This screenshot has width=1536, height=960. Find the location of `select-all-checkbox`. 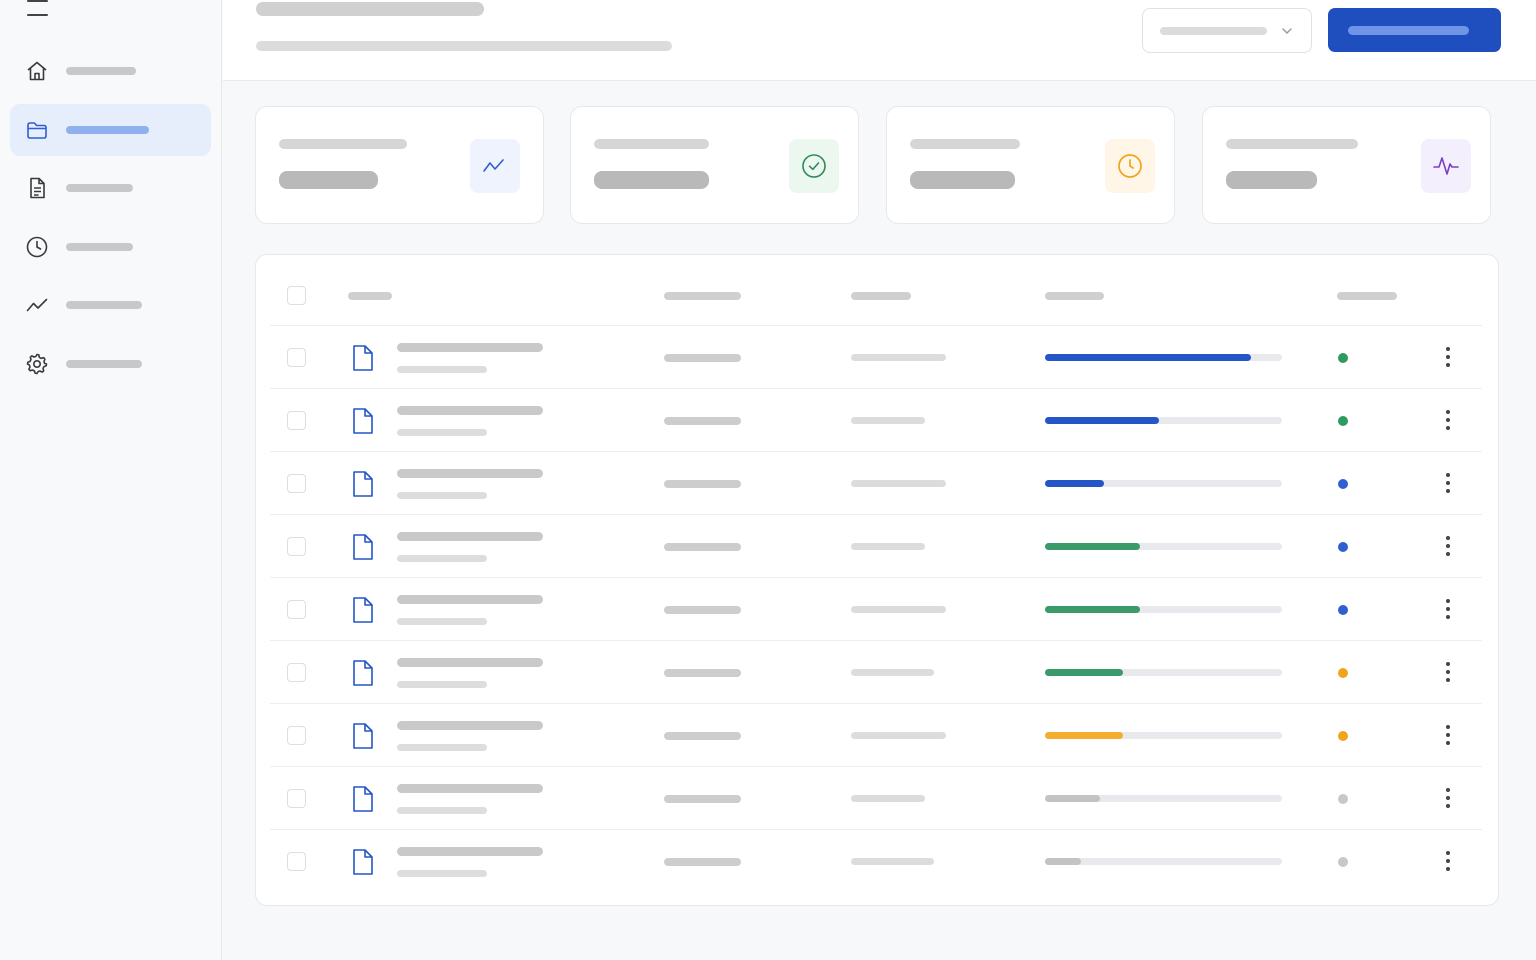

select-all-checkbox is located at coordinates (296, 295).